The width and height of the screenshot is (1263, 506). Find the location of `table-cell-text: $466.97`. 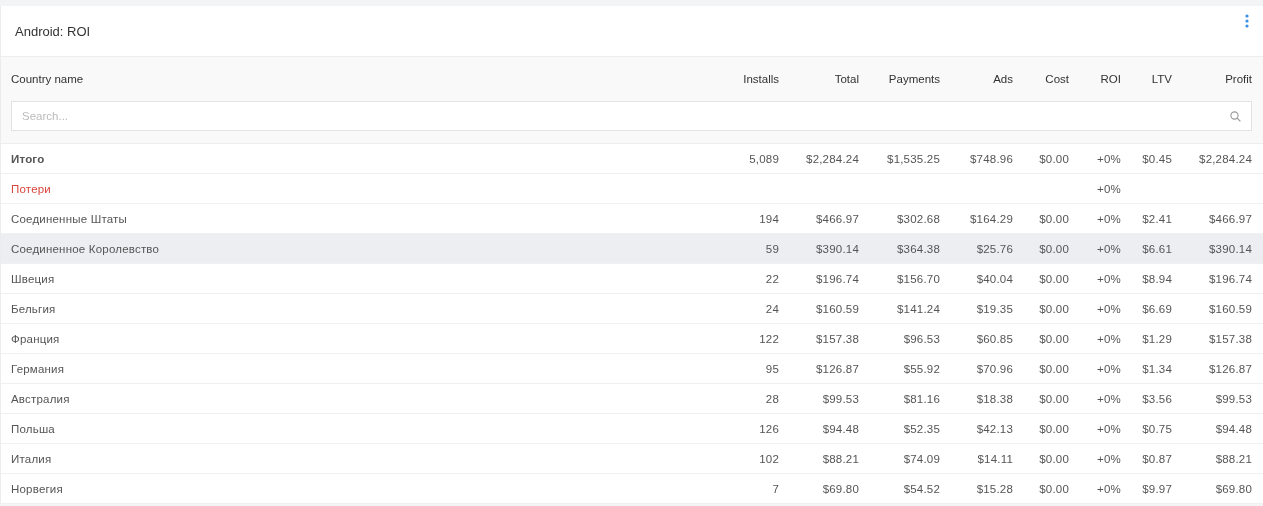

table-cell-text: $466.97 is located at coordinates (837, 218).